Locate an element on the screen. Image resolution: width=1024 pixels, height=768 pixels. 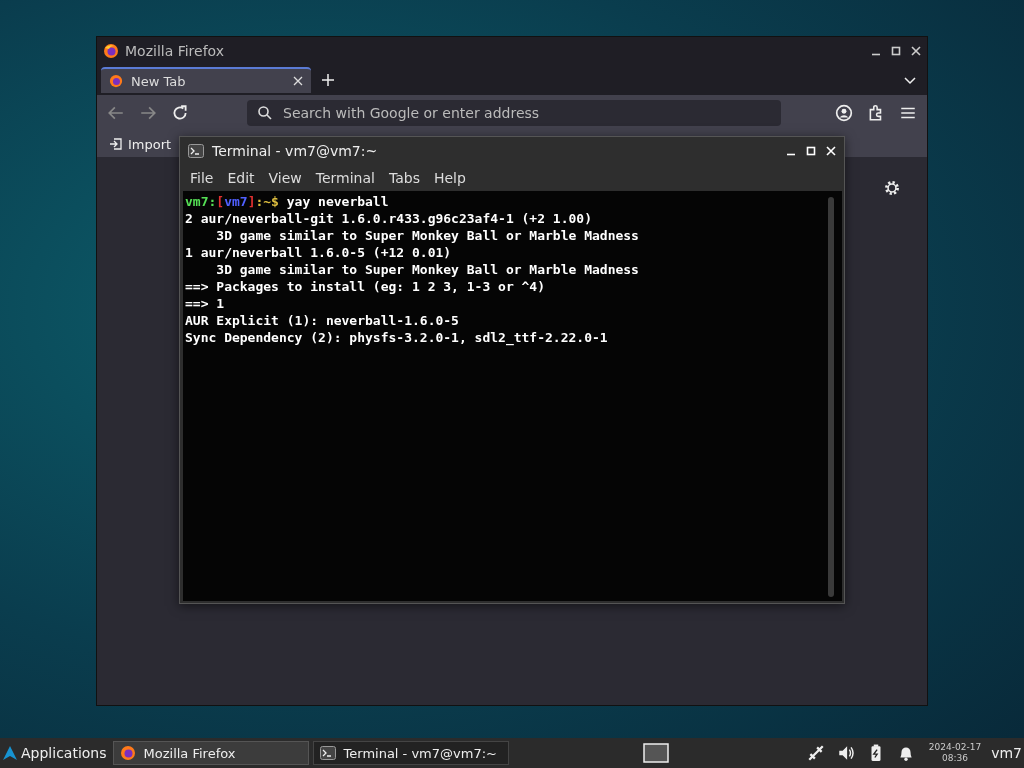
terminal-line: ==> 1 is located at coordinates (205, 303).